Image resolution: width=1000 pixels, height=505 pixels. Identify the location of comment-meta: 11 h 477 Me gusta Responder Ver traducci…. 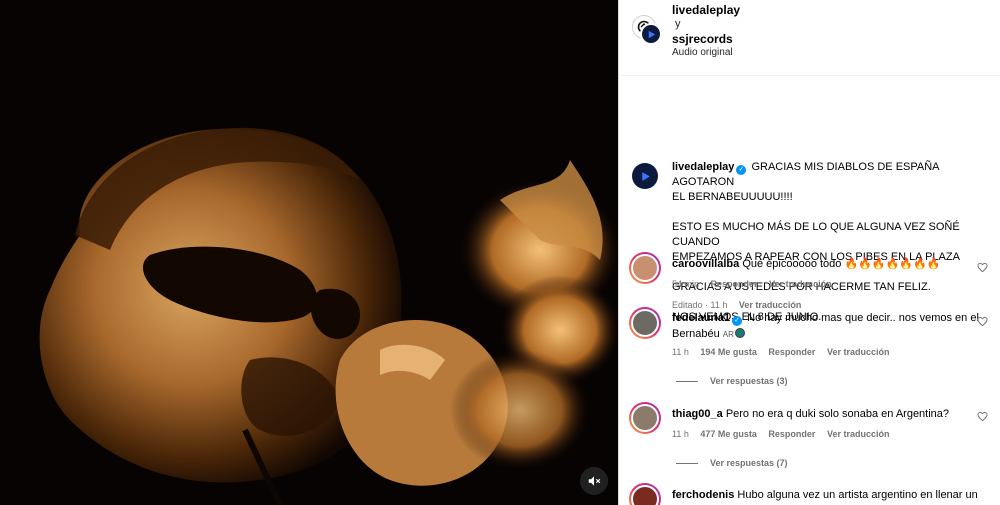
(785, 434).